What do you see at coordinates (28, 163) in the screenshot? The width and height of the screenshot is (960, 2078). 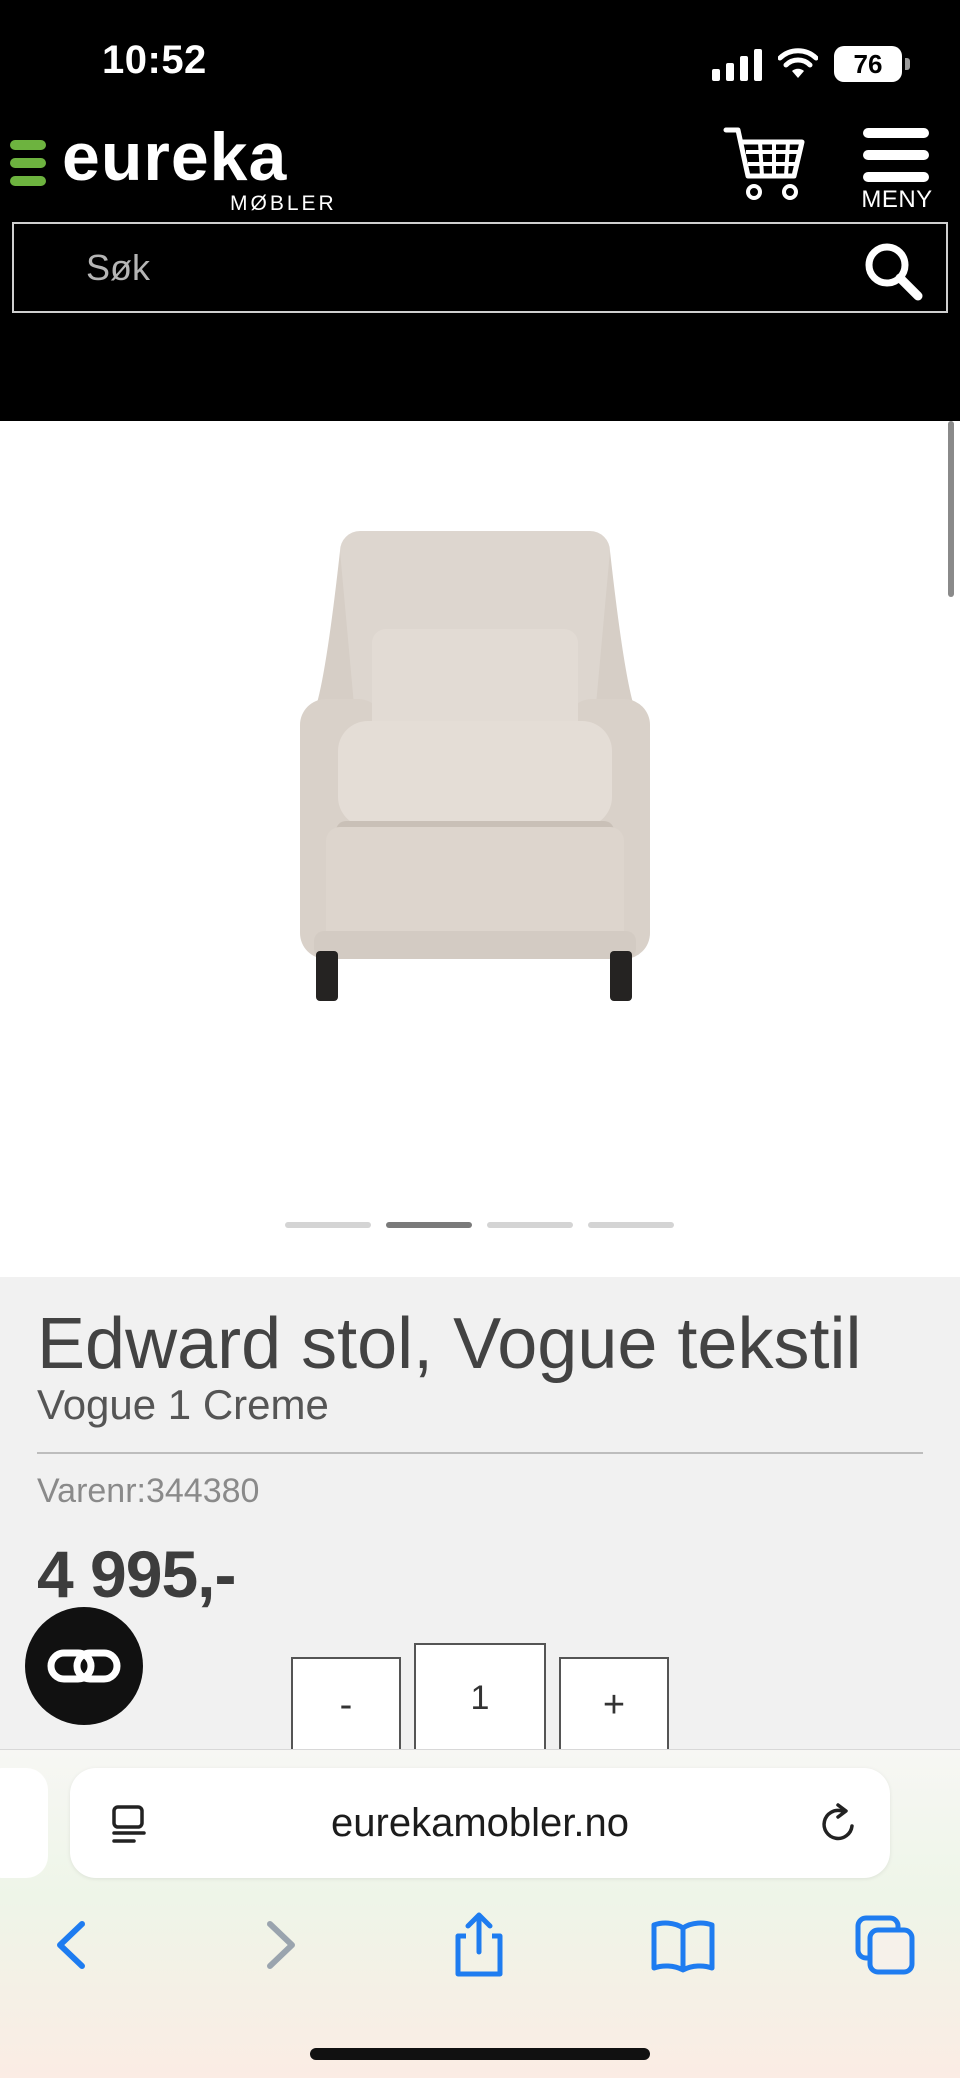 I see `logo-mark-icon` at bounding box center [28, 163].